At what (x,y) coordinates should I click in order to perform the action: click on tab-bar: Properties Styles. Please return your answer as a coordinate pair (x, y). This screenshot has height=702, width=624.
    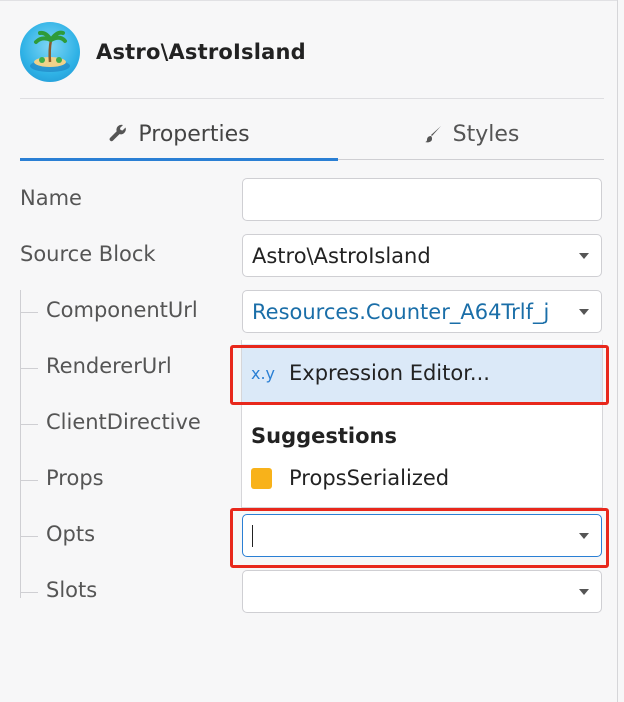
    Looking at the image, I should click on (312, 135).